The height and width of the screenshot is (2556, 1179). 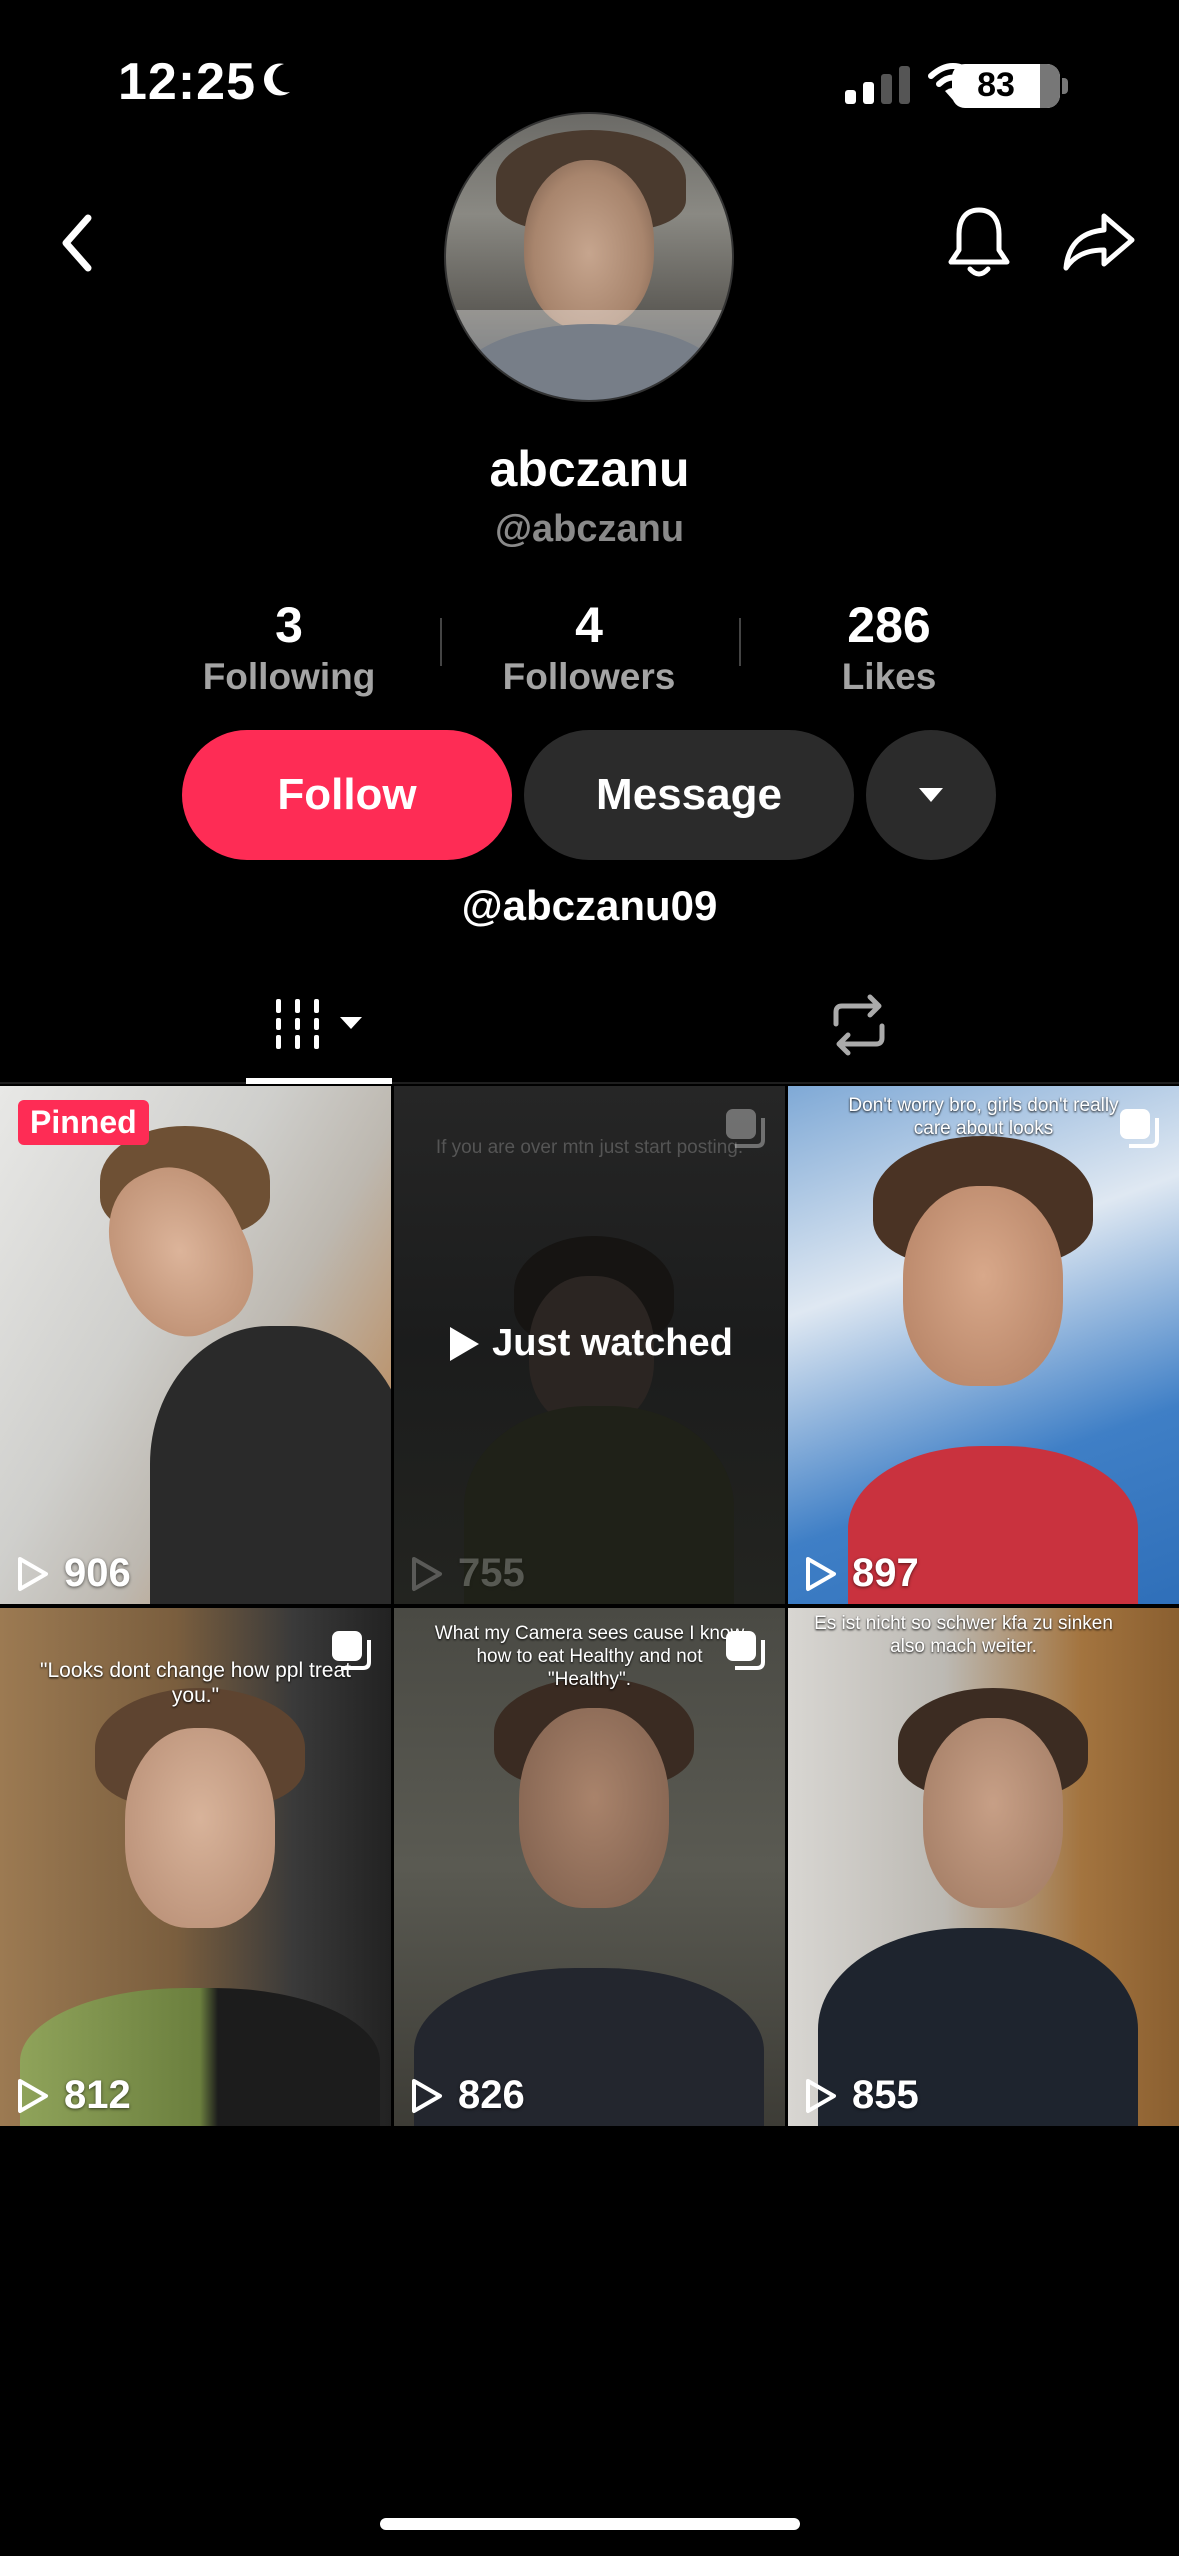 I want to click on just-watched-label: Just watched, so click(x=612, y=1343).